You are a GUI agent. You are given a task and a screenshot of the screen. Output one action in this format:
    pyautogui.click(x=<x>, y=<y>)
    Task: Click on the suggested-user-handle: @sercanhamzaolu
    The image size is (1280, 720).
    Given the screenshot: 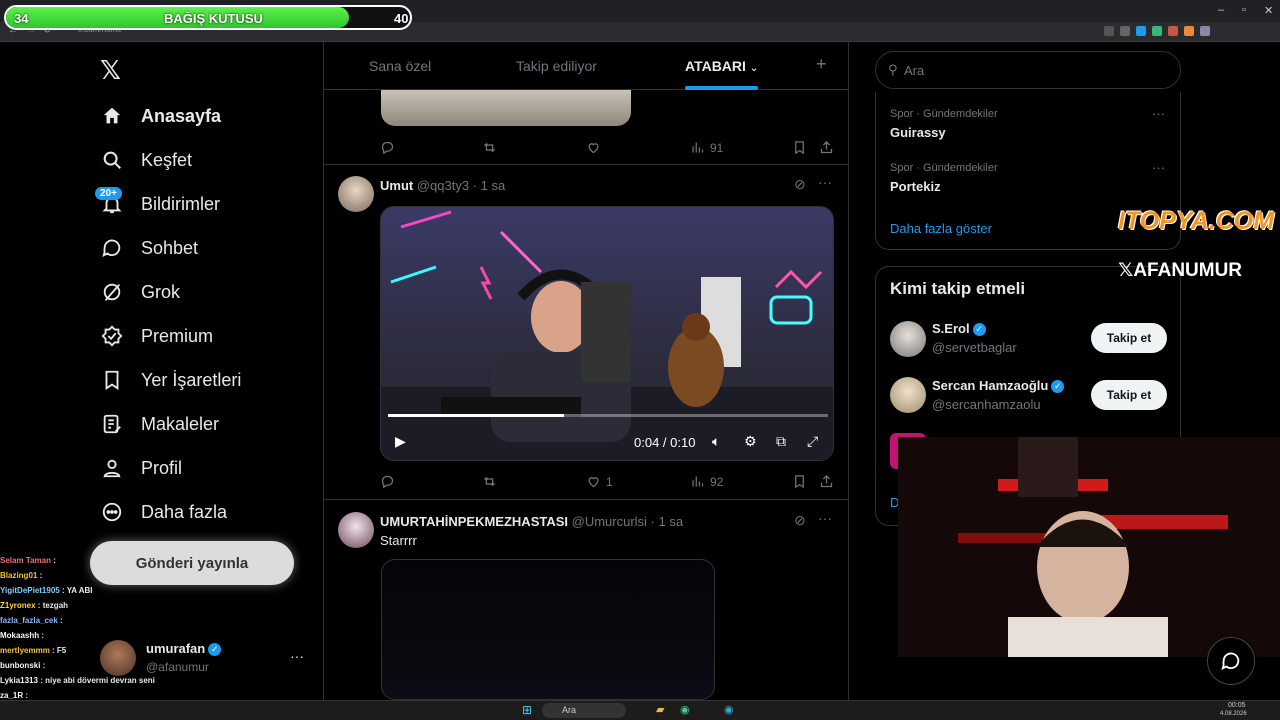 What is the action you would take?
    pyautogui.click(x=986, y=404)
    